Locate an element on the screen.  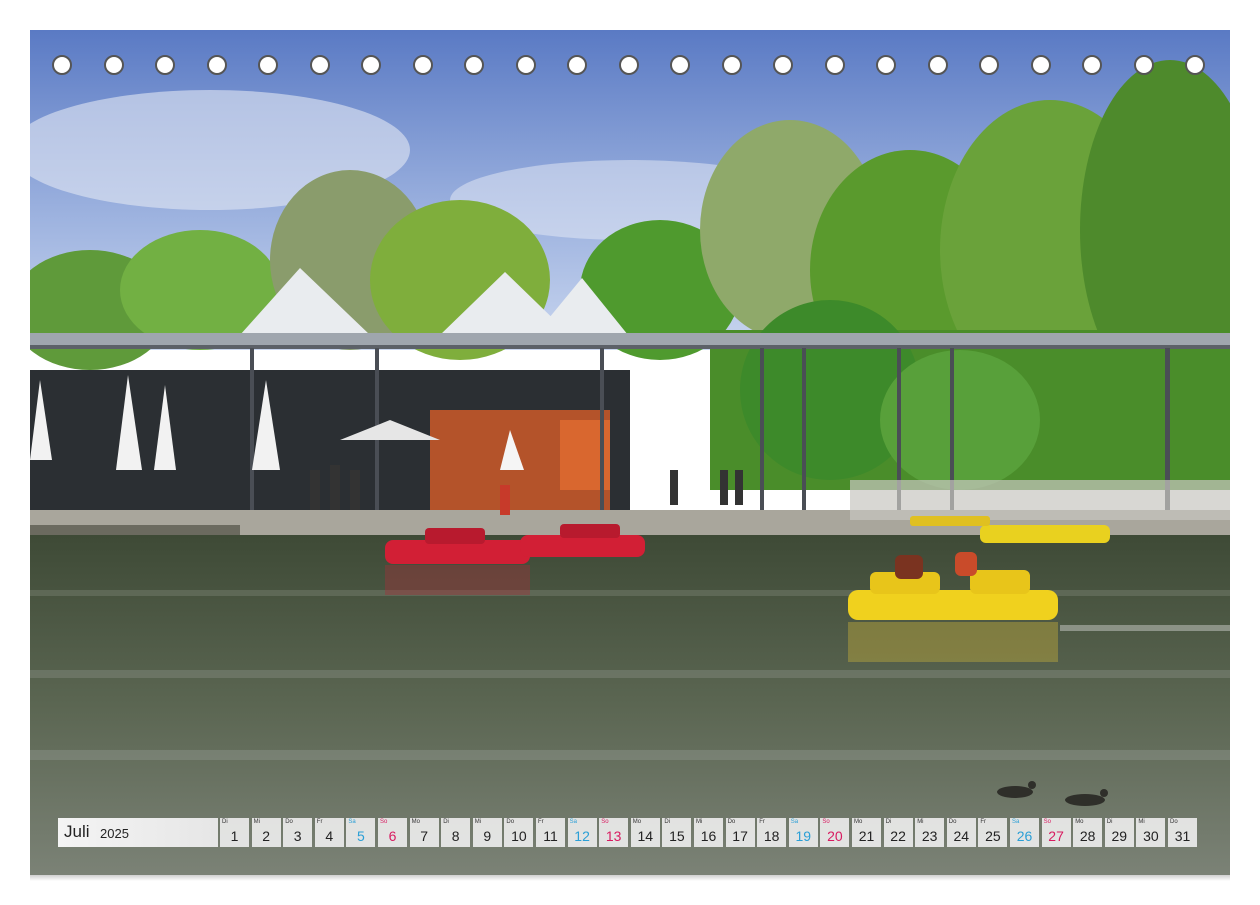
day-number: 17 is located at coordinates (740, 836).